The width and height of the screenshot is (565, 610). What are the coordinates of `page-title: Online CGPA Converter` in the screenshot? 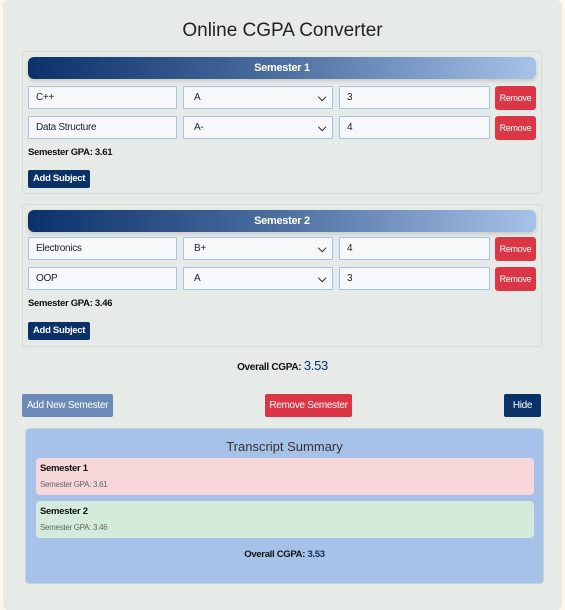 It's located at (282, 30).